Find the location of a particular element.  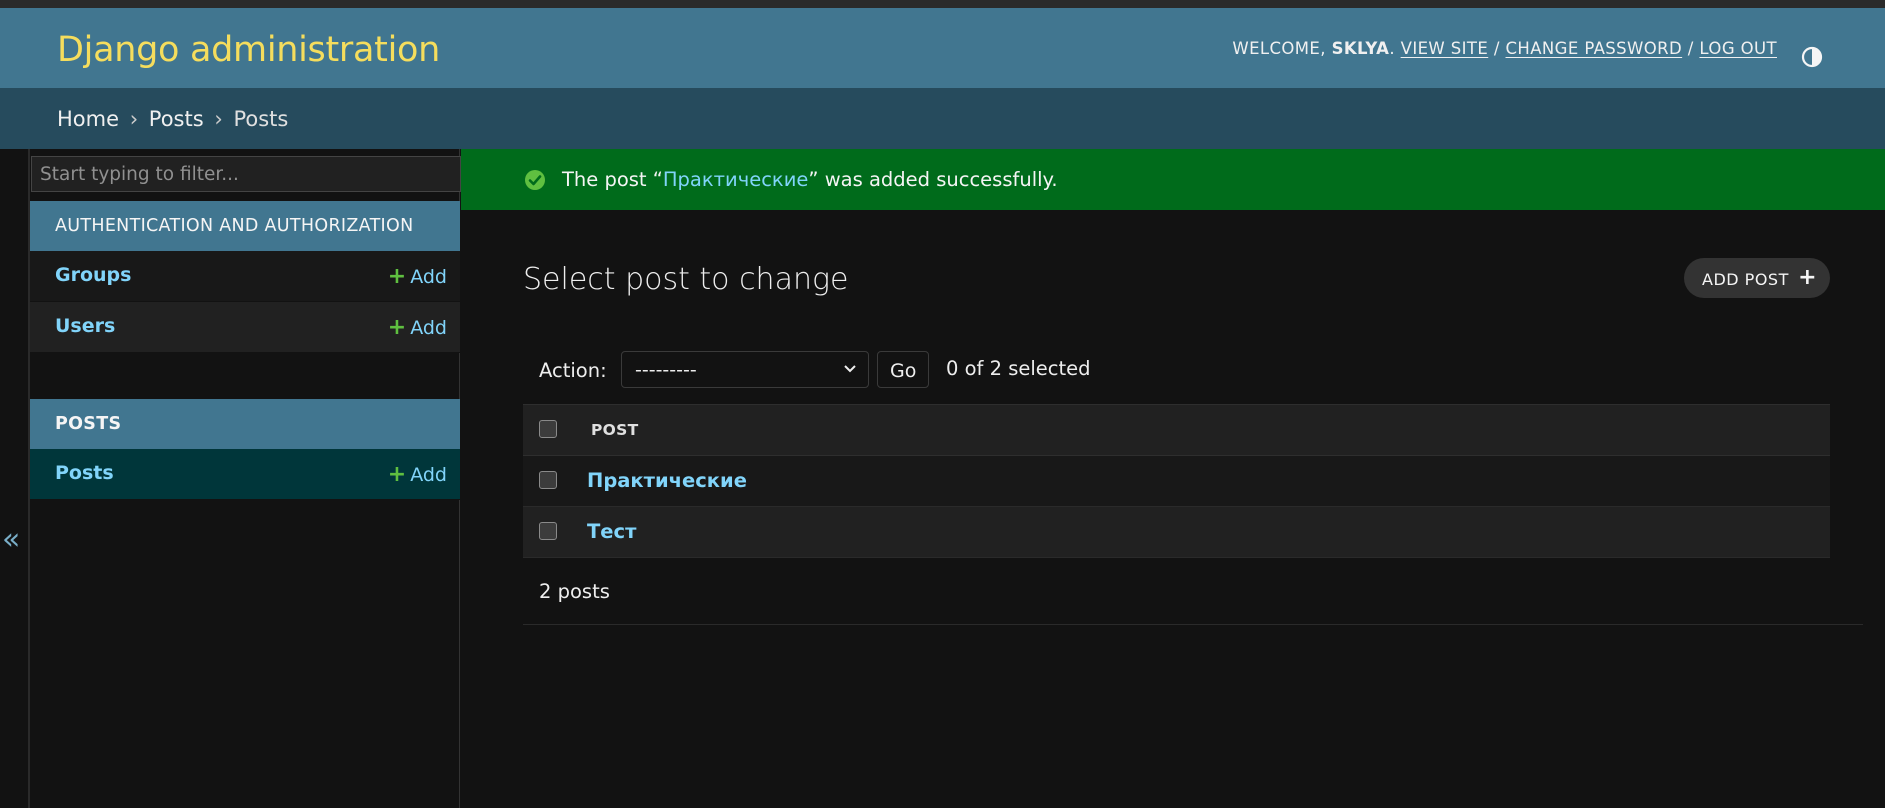

log-out-link: Log out is located at coordinates (1738, 48).